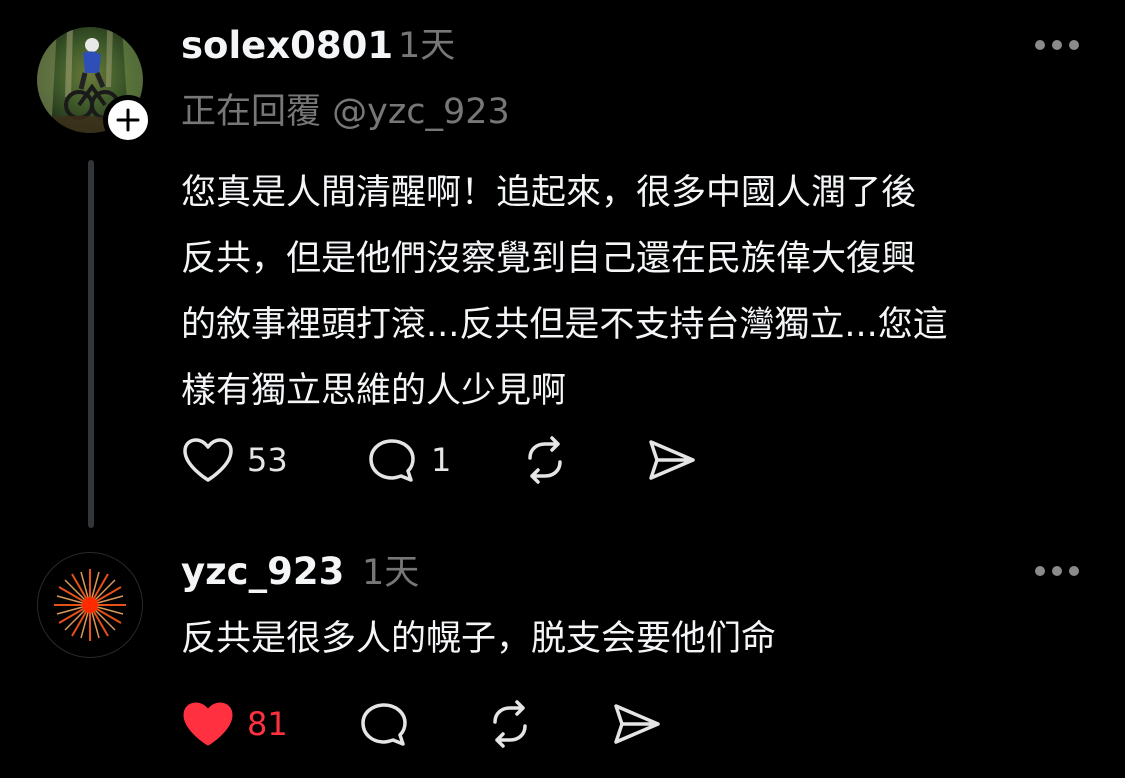 The width and height of the screenshot is (1125, 778). What do you see at coordinates (267, 724) in the screenshot?
I see `like-count: 81` at bounding box center [267, 724].